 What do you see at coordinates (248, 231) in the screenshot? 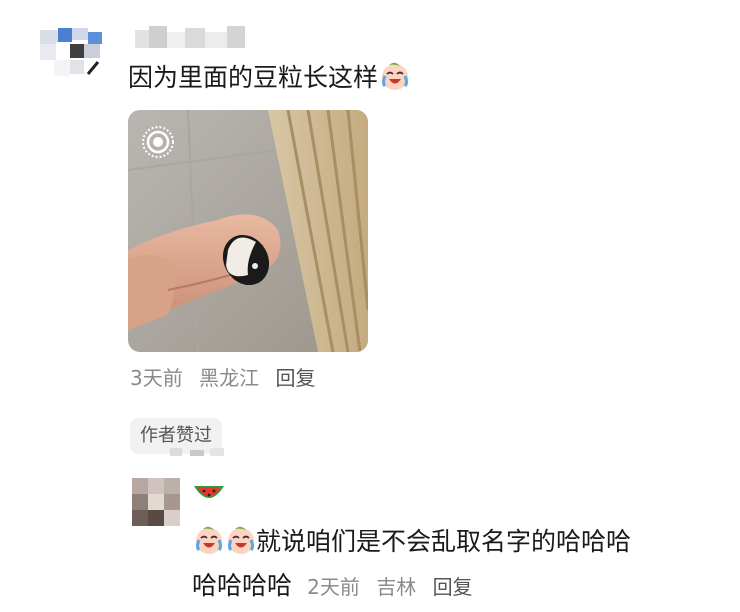
I see `comment-photo` at bounding box center [248, 231].